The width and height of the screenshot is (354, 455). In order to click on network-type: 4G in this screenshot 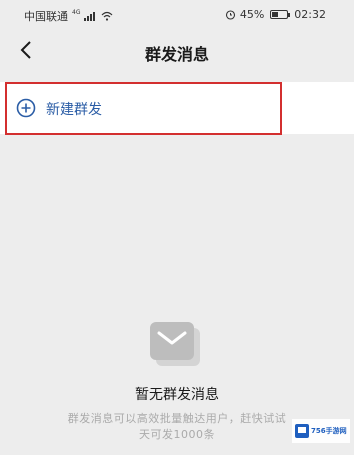, I will do `click(76, 12)`.